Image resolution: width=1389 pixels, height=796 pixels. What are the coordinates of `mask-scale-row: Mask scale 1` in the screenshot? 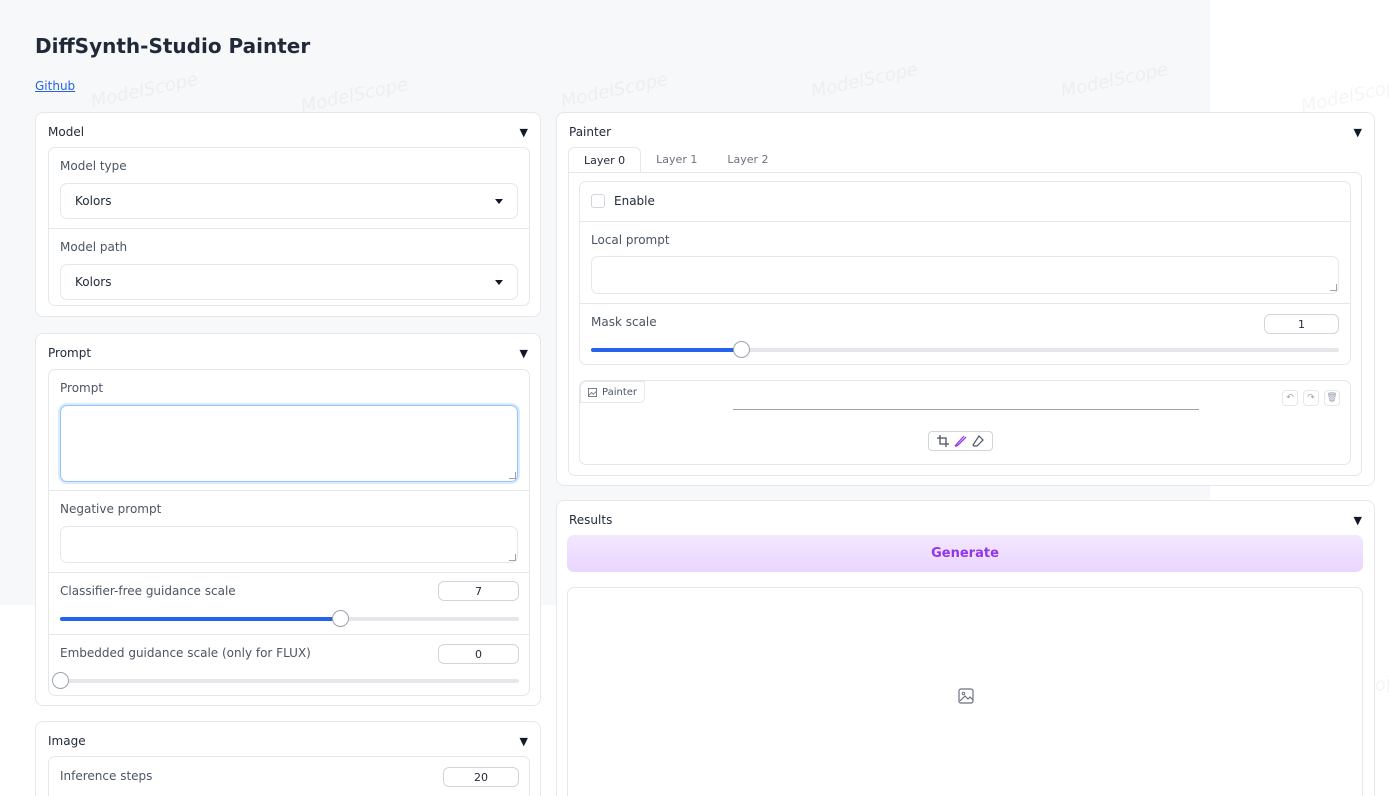 It's located at (965, 334).